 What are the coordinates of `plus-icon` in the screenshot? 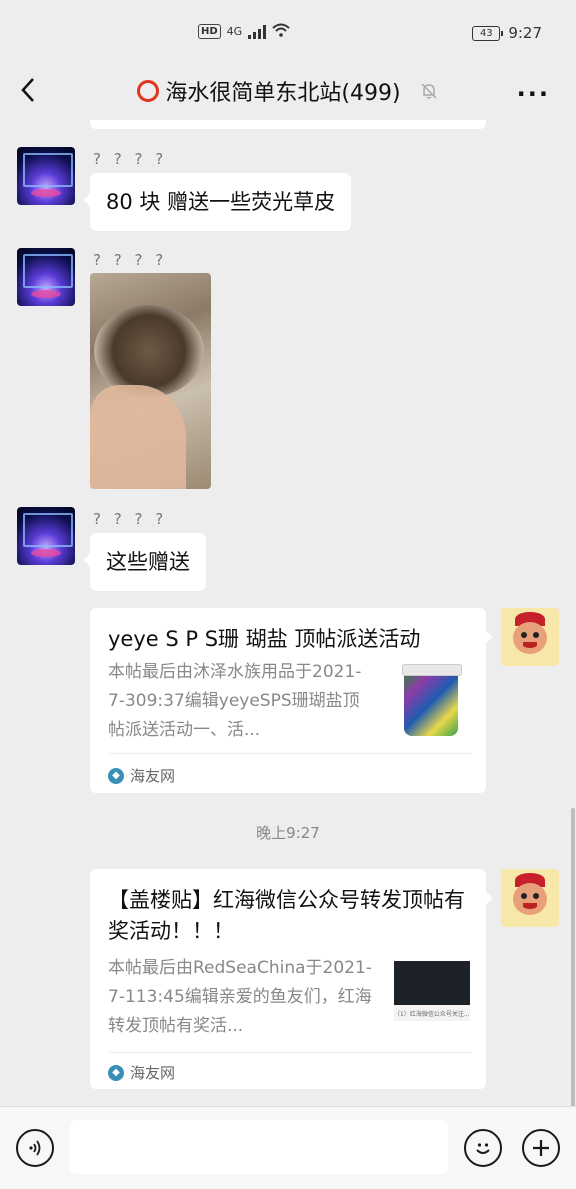 It's located at (541, 1148).